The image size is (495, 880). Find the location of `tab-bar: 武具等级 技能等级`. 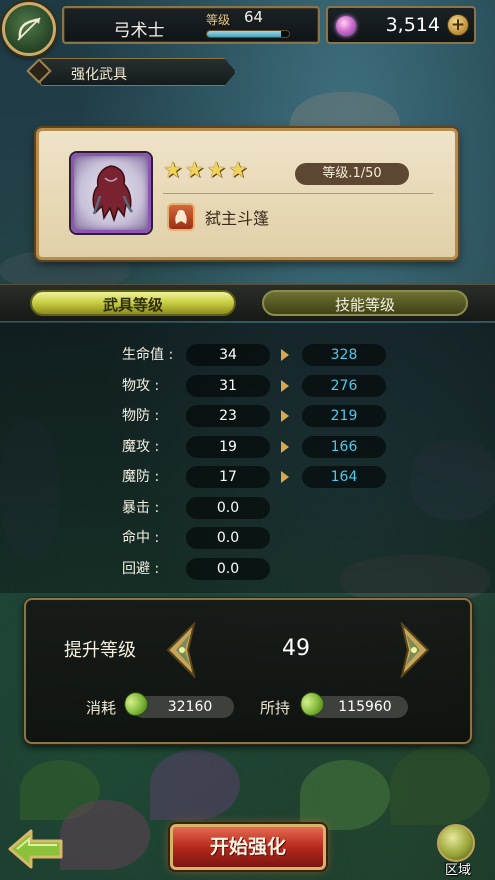

tab-bar: 武具等级 技能等级 is located at coordinates (247, 303).